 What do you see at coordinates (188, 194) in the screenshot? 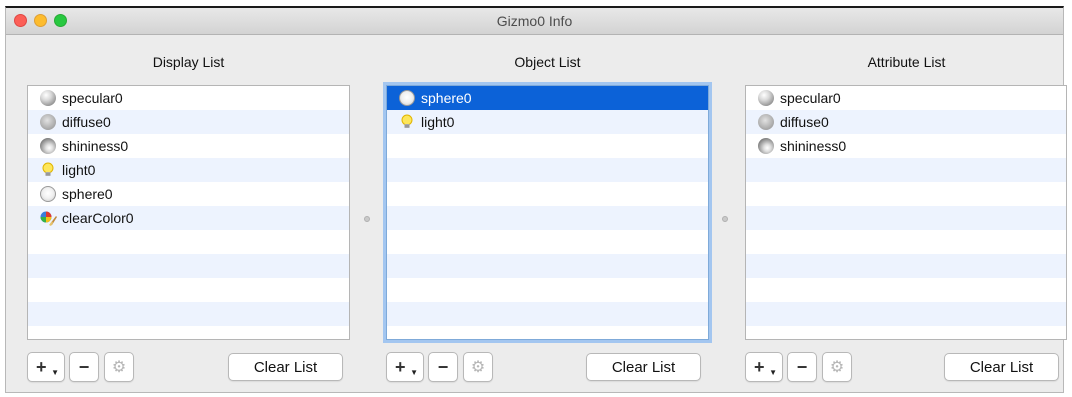
I see `list-item: sphere0` at bounding box center [188, 194].